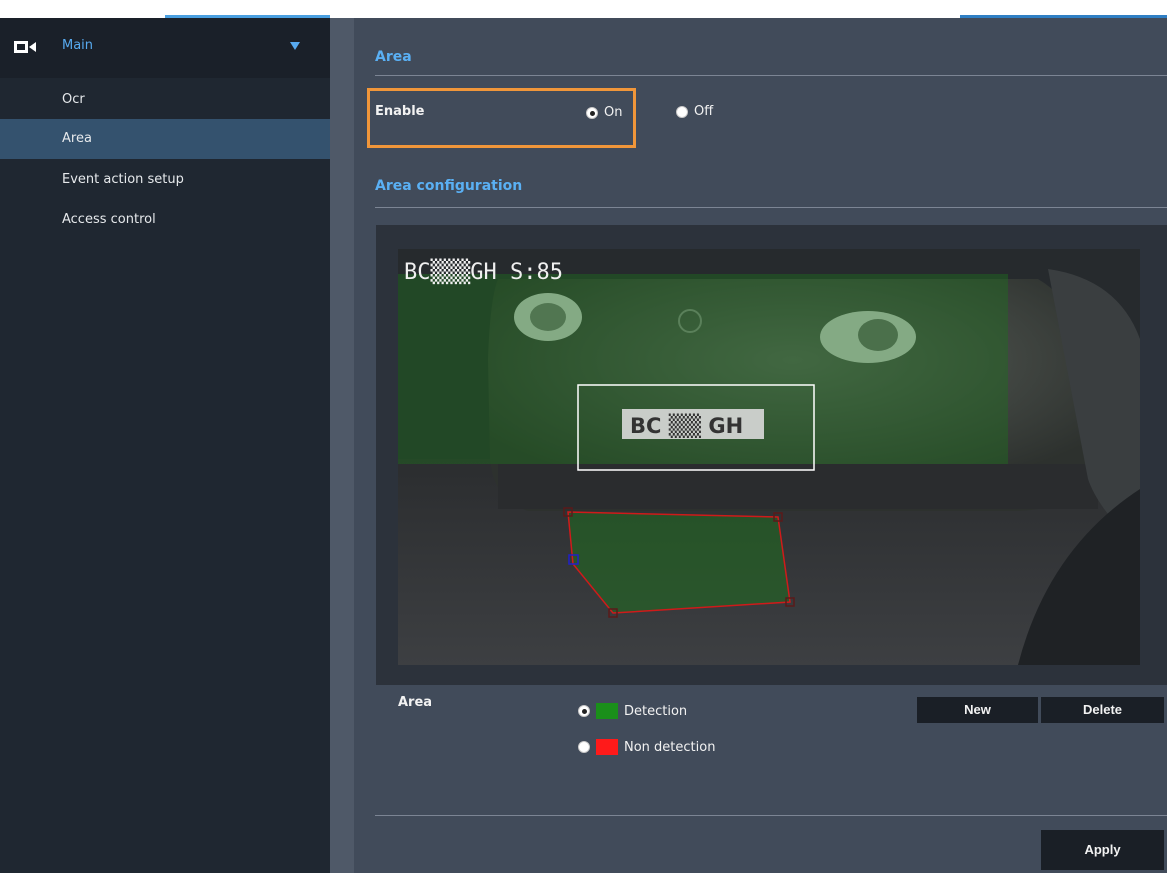 The height and width of the screenshot is (873, 1167). Describe the element at coordinates (483, 271) in the screenshot. I see `video-overlay-text: BC▒▒▒GH S:85` at that location.